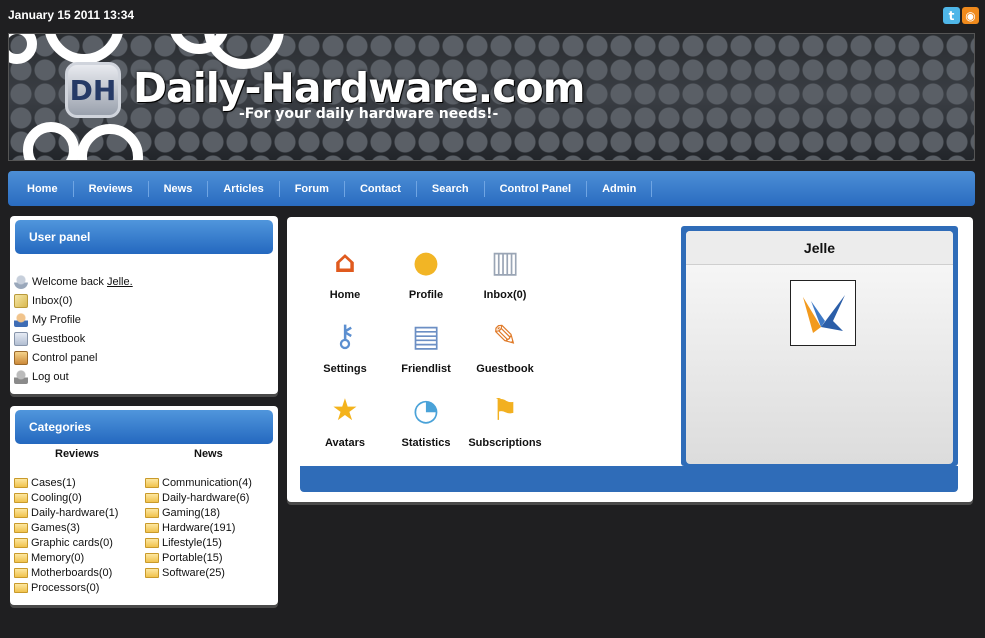 Image resolution: width=985 pixels, height=638 pixels. What do you see at coordinates (191, 513) in the screenshot?
I see `category-label: Gaming(18)` at bounding box center [191, 513].